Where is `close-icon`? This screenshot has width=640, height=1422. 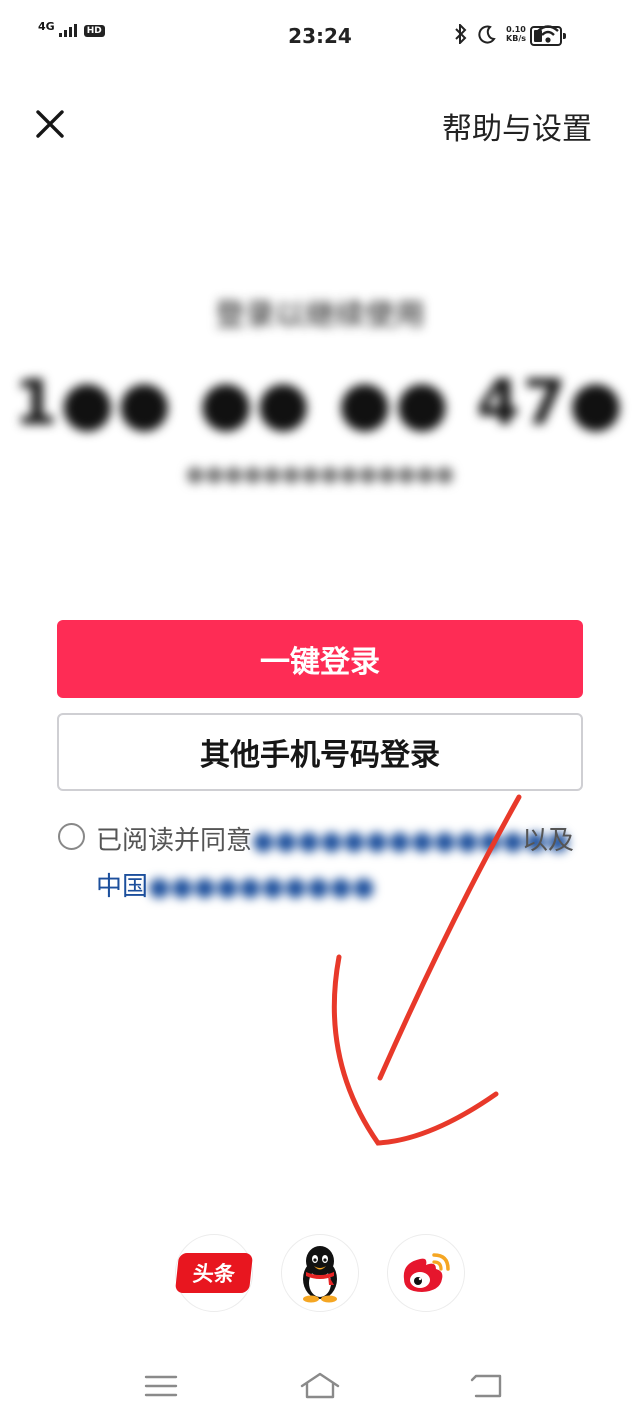 close-icon is located at coordinates (50, 124).